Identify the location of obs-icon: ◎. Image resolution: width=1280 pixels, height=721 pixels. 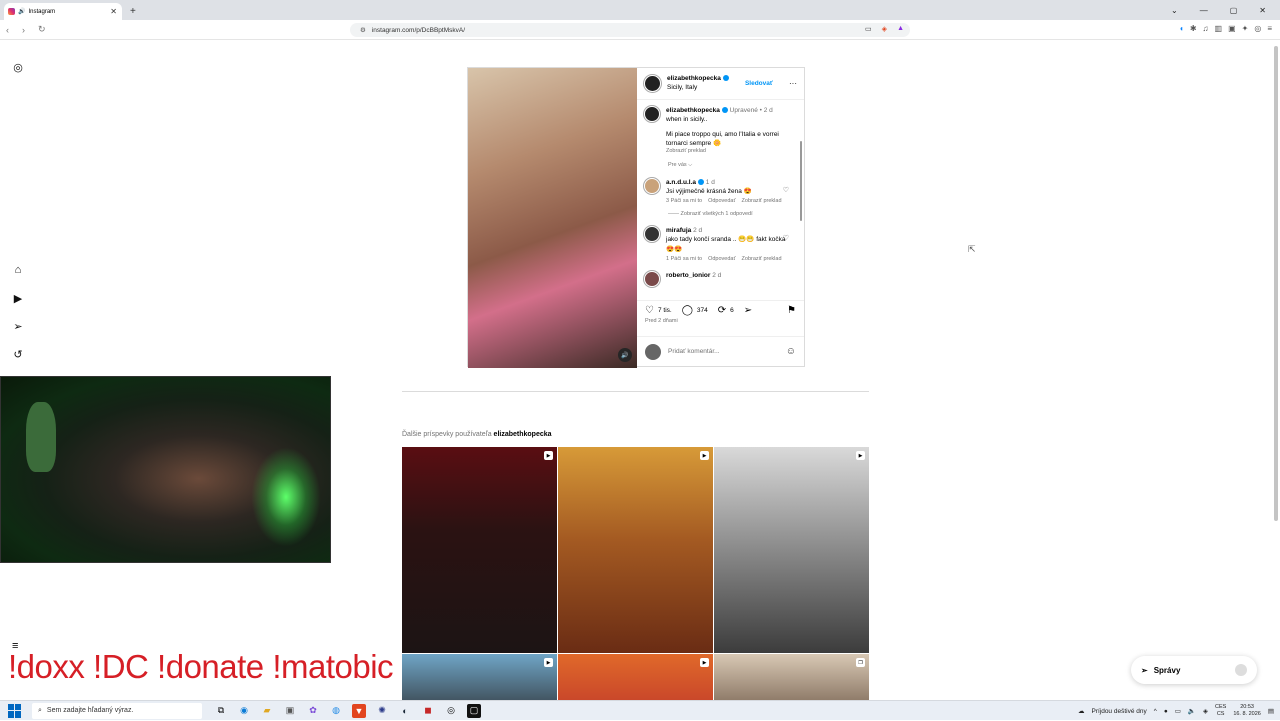
(451, 711).